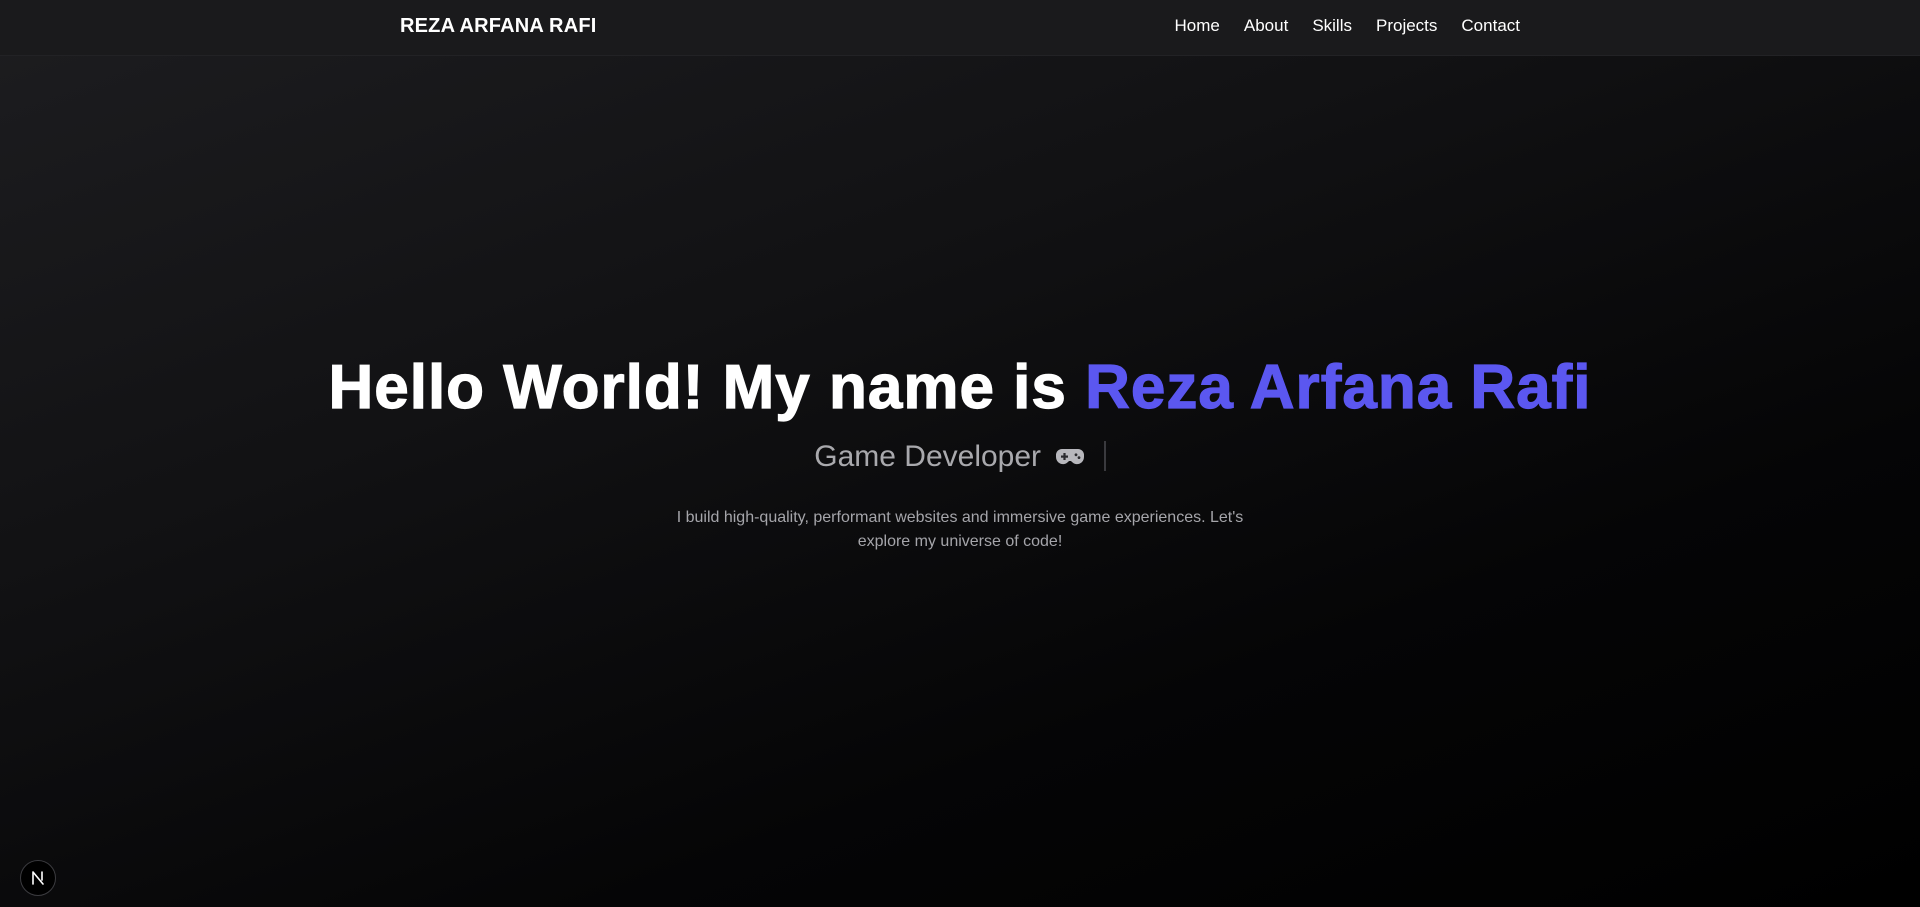 This screenshot has height=907, width=1920. What do you see at coordinates (928, 456) in the screenshot?
I see `role-text: Game Developer` at bounding box center [928, 456].